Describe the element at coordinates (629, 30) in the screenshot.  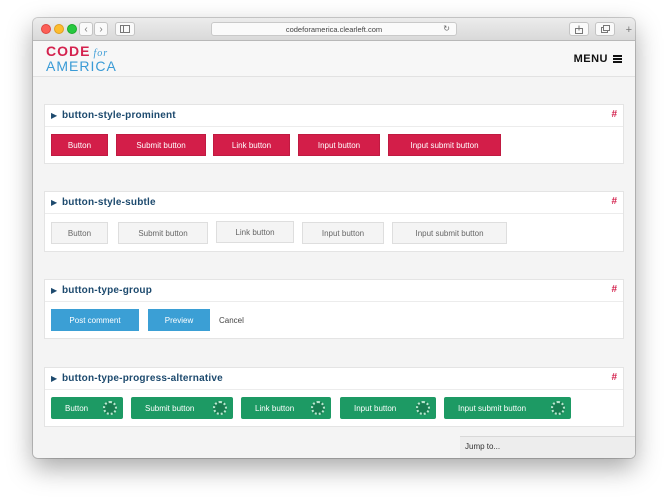
I see `new-tab-icon: +` at that location.